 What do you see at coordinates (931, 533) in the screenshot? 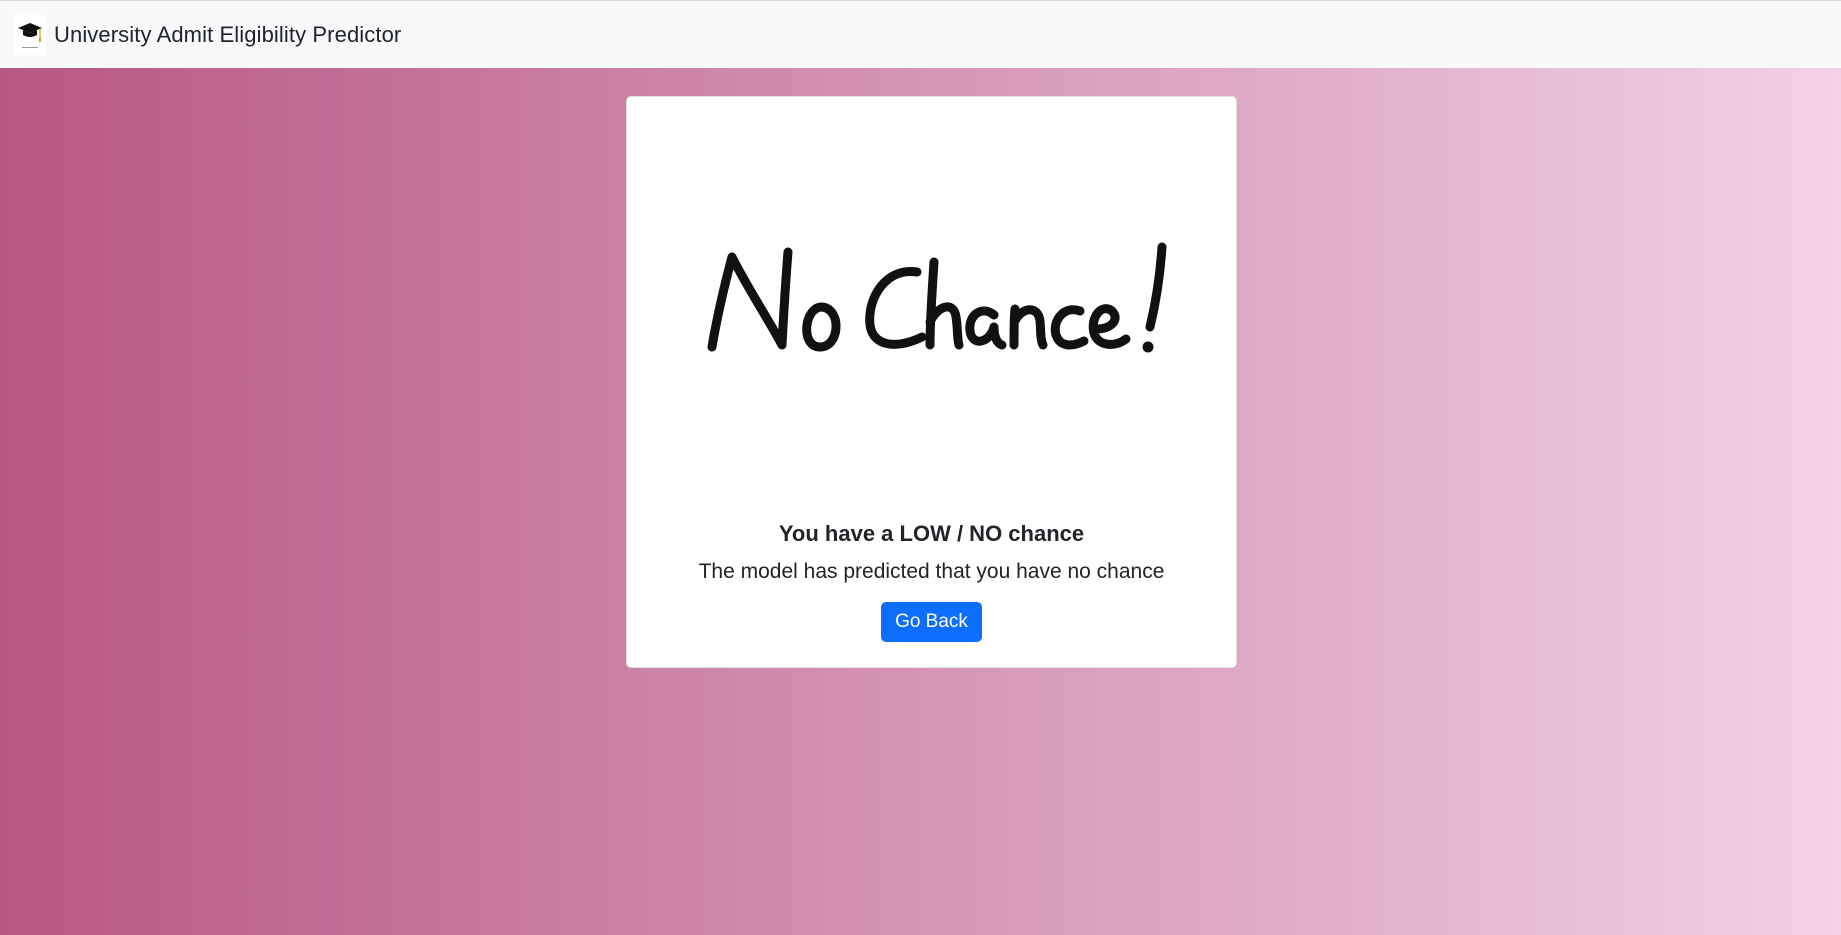
I see `result-title: You have a LOW / NO chance` at bounding box center [931, 533].